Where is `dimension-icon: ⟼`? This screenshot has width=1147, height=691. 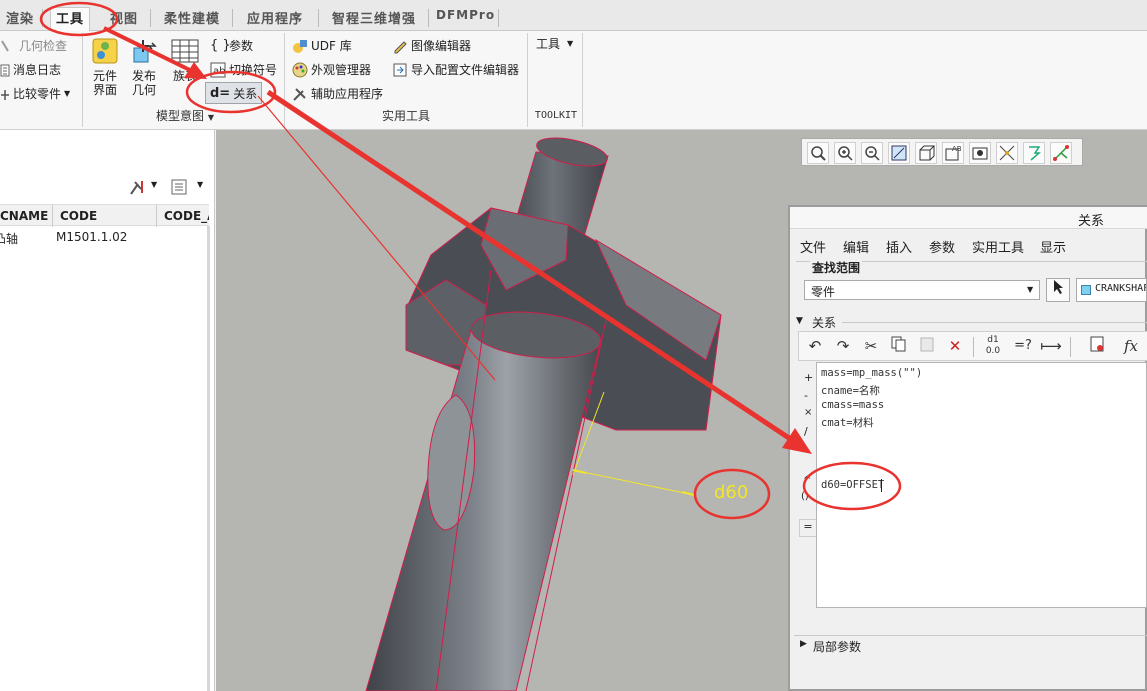 dimension-icon: ⟼ is located at coordinates (1051, 346).